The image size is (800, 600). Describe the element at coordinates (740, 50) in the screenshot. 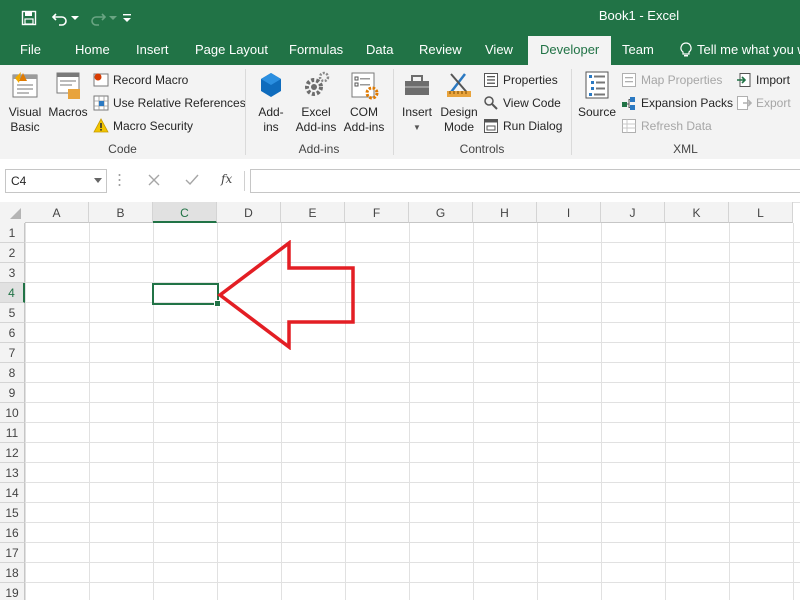

I see `tell-me-search: Tell me what you w` at that location.